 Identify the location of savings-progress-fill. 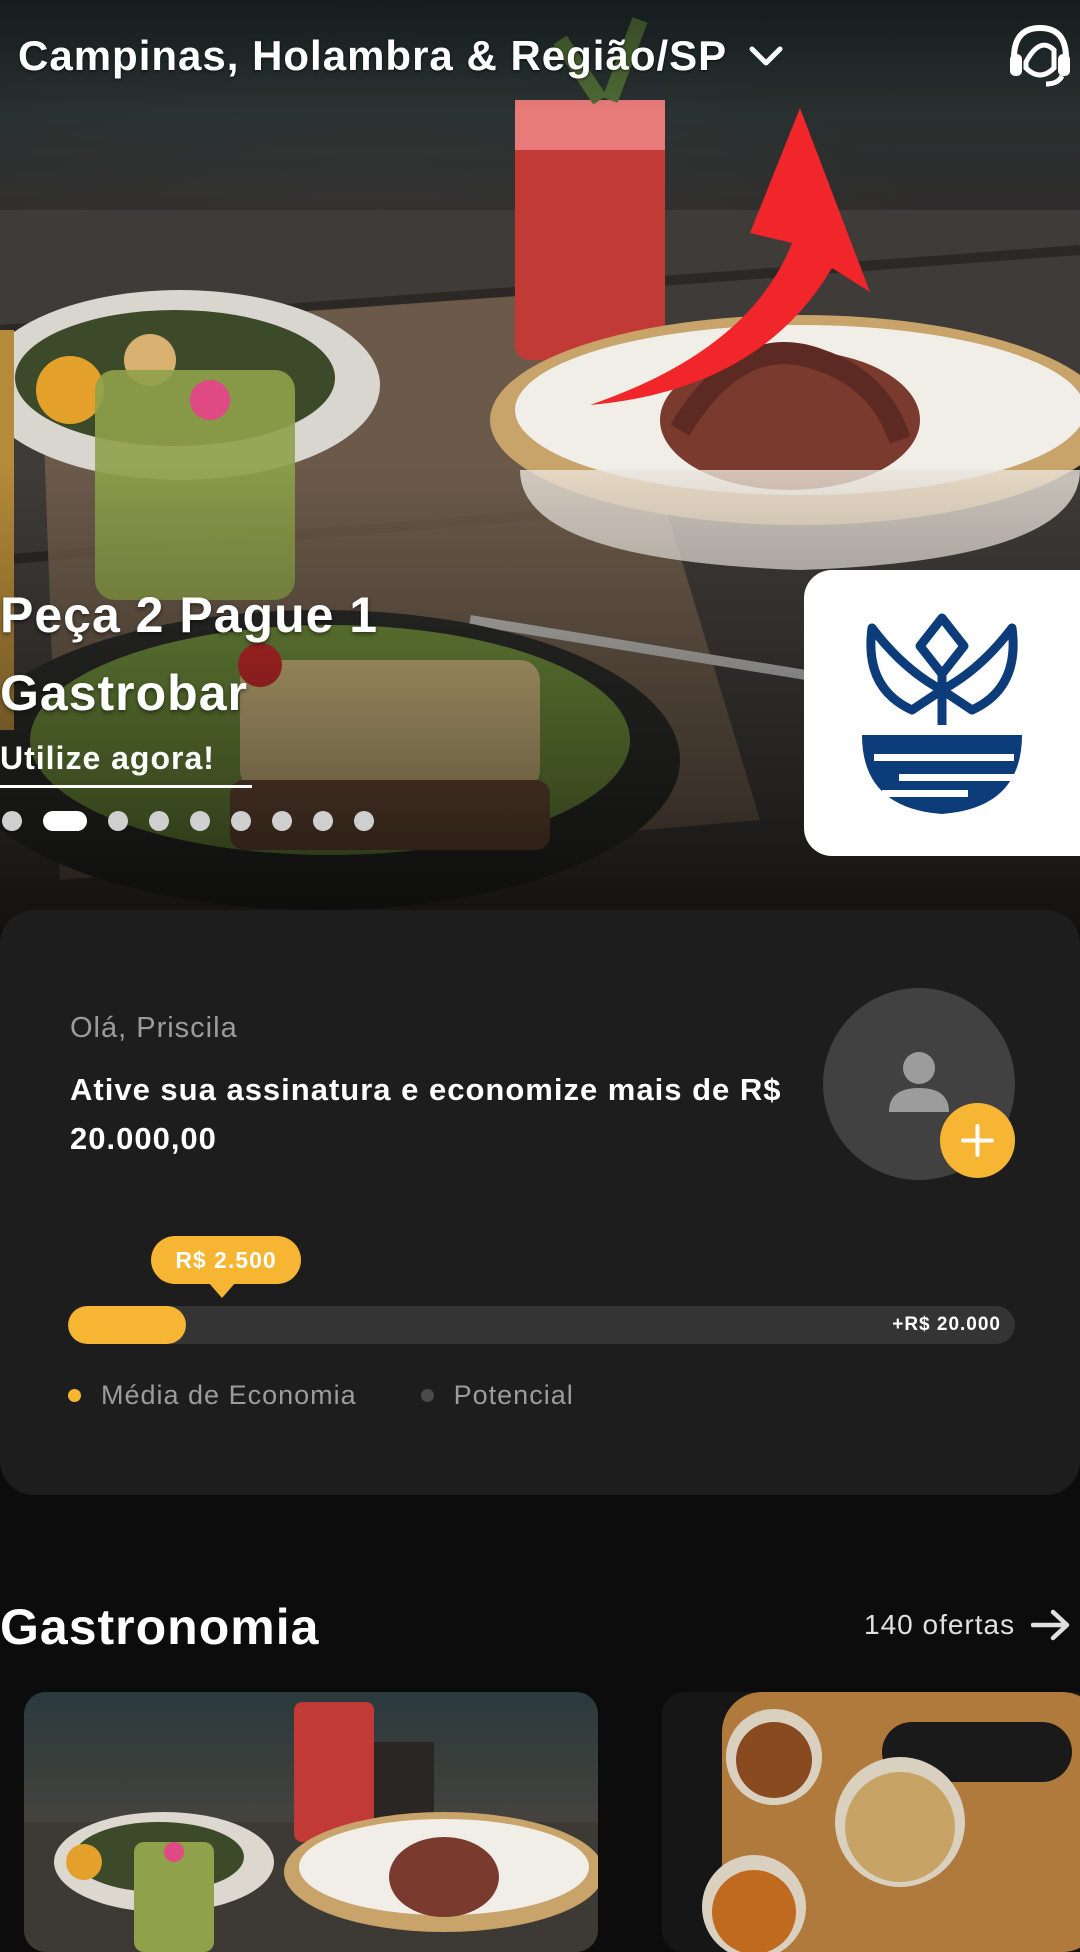
(127, 1325).